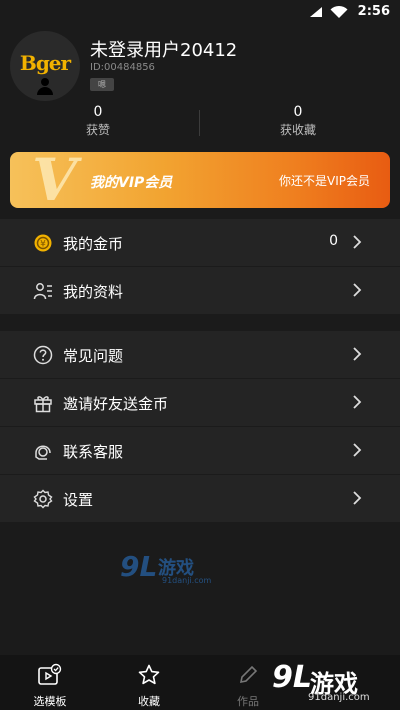 Image resolution: width=400 pixels, height=710 pixels. I want to click on menu-item-coins-label: 我的金币, so click(93, 244).